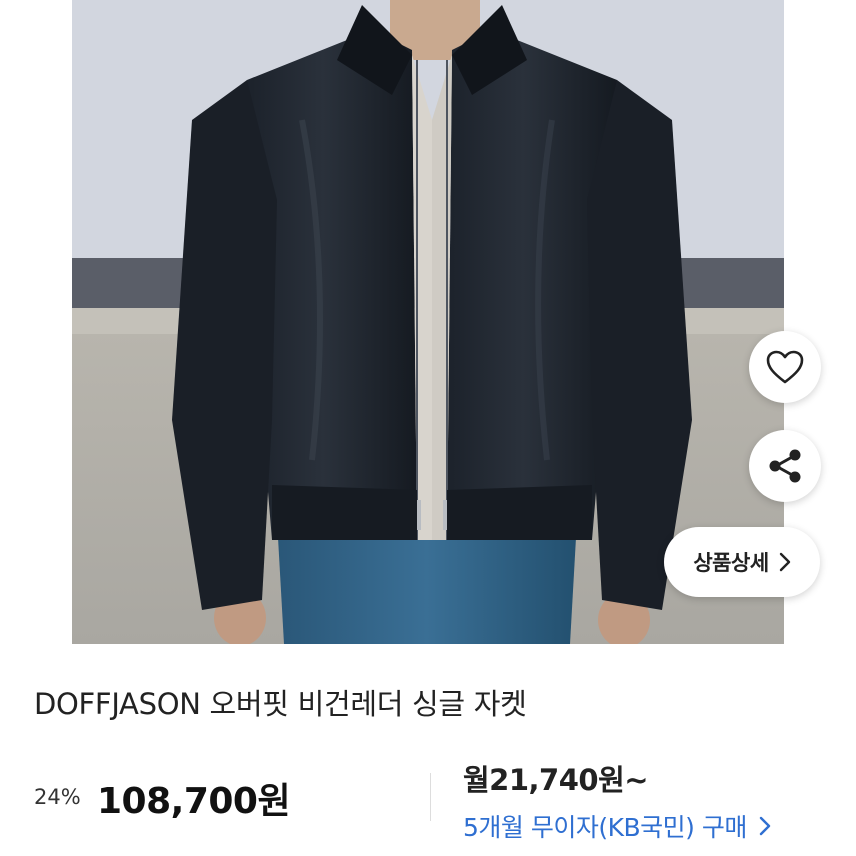  I want to click on like-button, so click(785, 367).